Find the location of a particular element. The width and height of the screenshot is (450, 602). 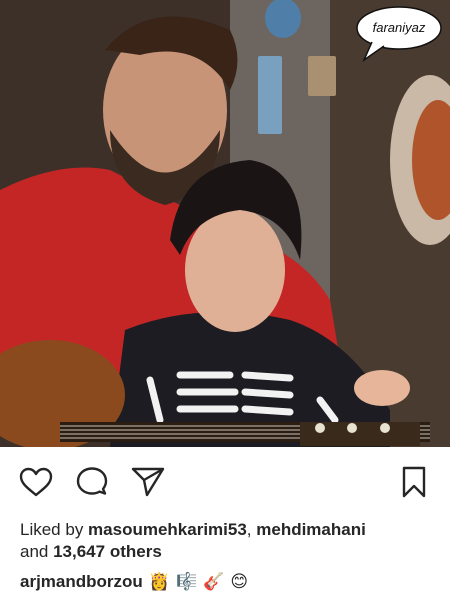

bookmark-icon is located at coordinates (414, 482).